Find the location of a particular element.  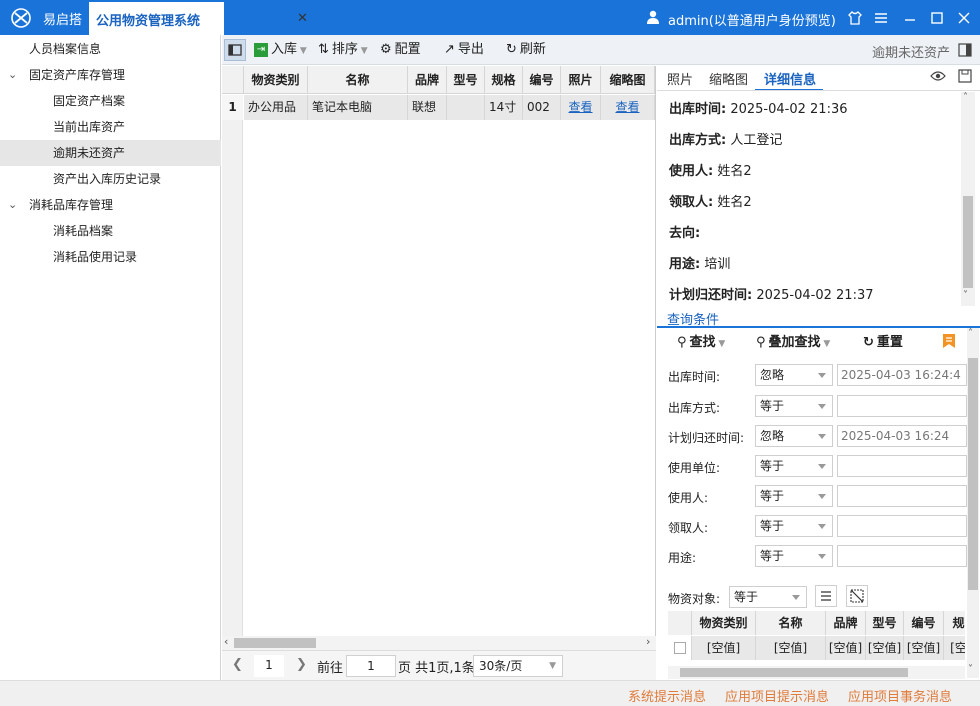

minimize-icon is located at coordinates (910, 18).